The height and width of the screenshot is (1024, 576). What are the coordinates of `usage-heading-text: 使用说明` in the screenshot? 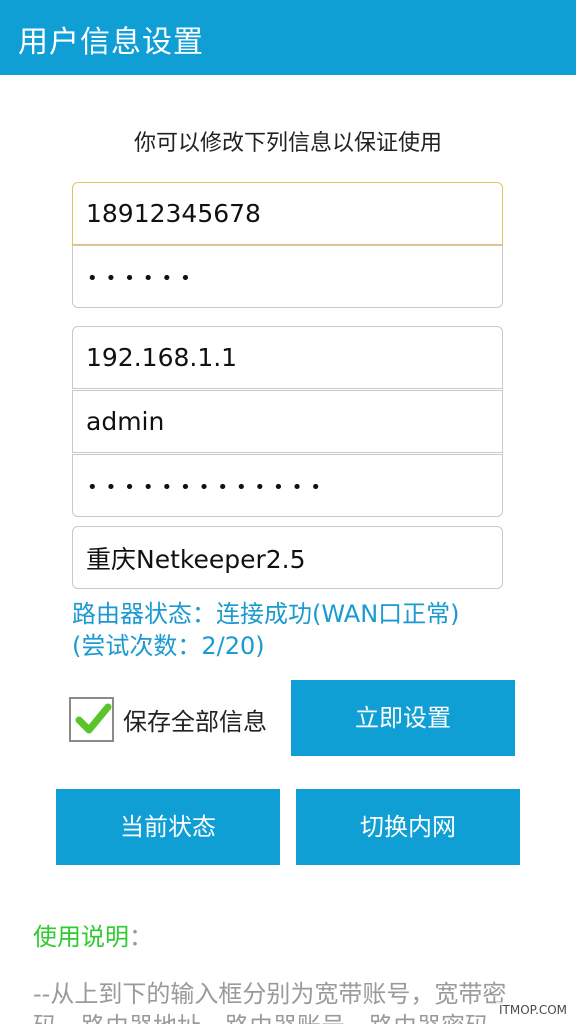 It's located at (81, 937).